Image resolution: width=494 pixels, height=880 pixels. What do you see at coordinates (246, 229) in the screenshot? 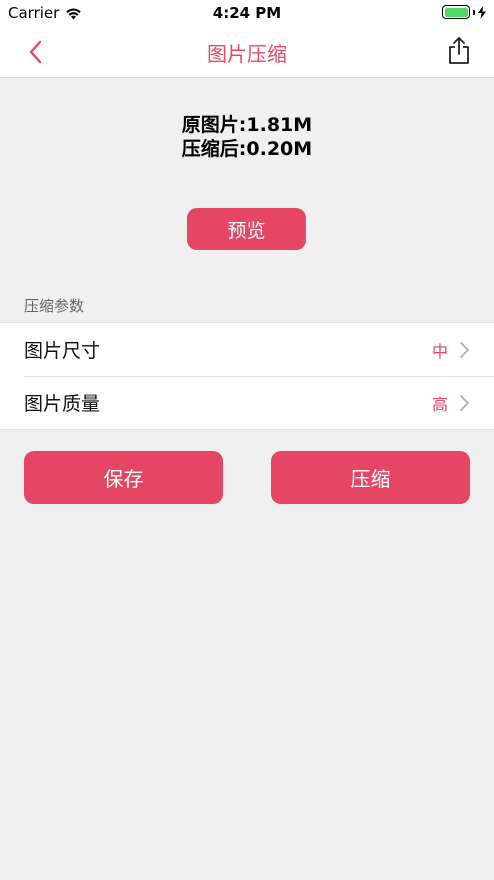
I see `preview-button: 预览` at bounding box center [246, 229].